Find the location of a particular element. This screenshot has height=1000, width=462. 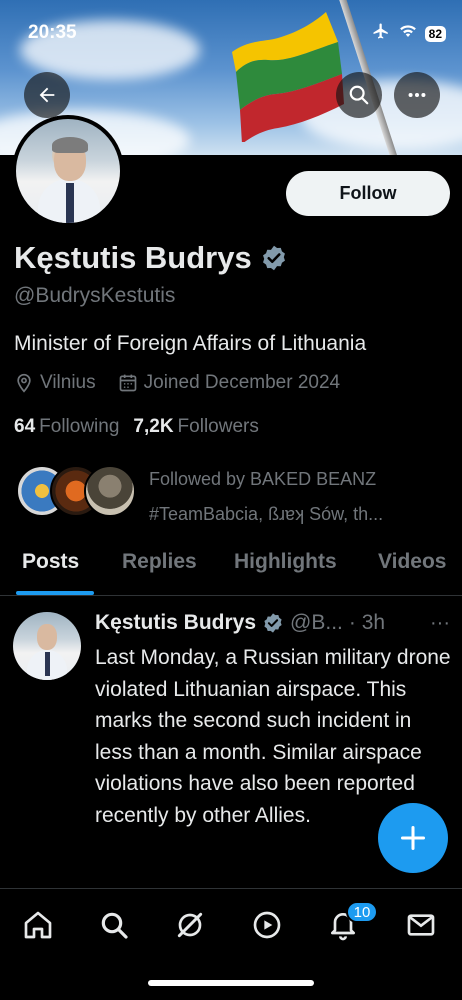

followers-link: 7,2K Followers is located at coordinates (195, 427).